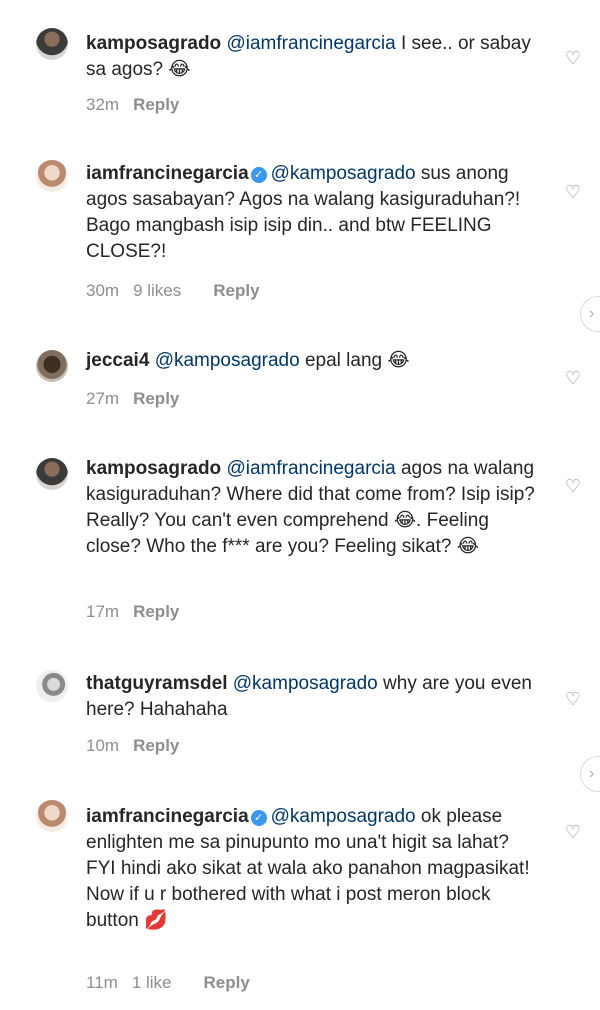 The width and height of the screenshot is (600, 1010). I want to click on comment-meta: 30m 9 likes Reply, so click(180, 291).